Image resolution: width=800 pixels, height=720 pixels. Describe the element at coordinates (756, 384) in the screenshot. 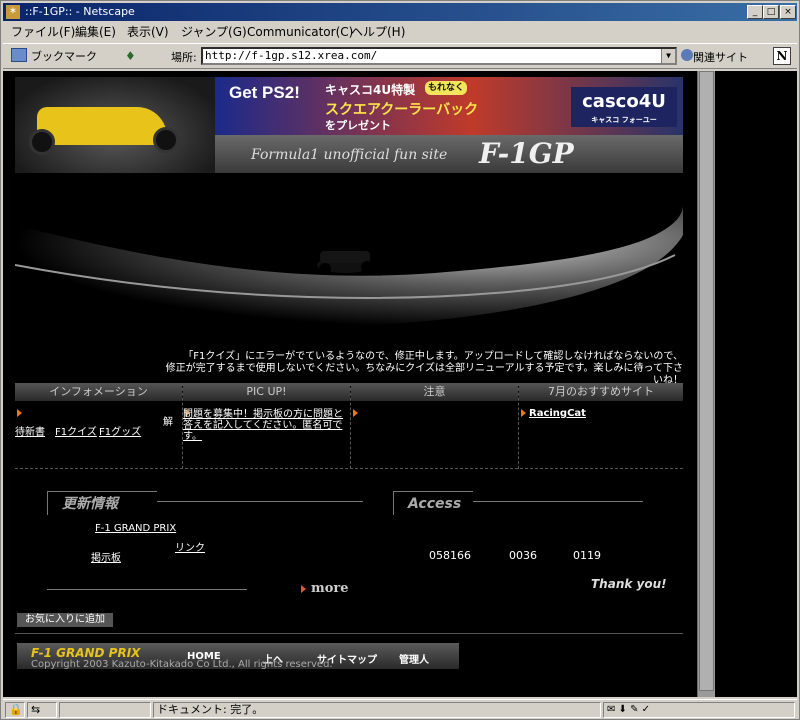

I see `right-black-margin` at that location.